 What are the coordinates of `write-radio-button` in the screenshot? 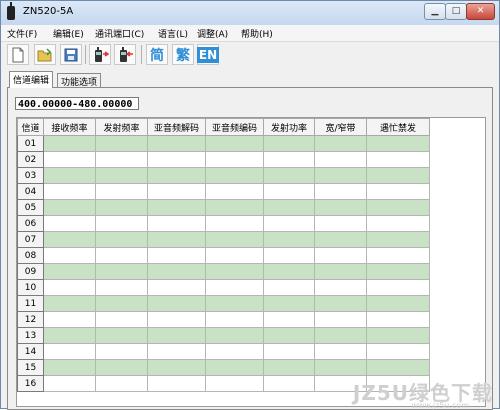 It's located at (125, 54).